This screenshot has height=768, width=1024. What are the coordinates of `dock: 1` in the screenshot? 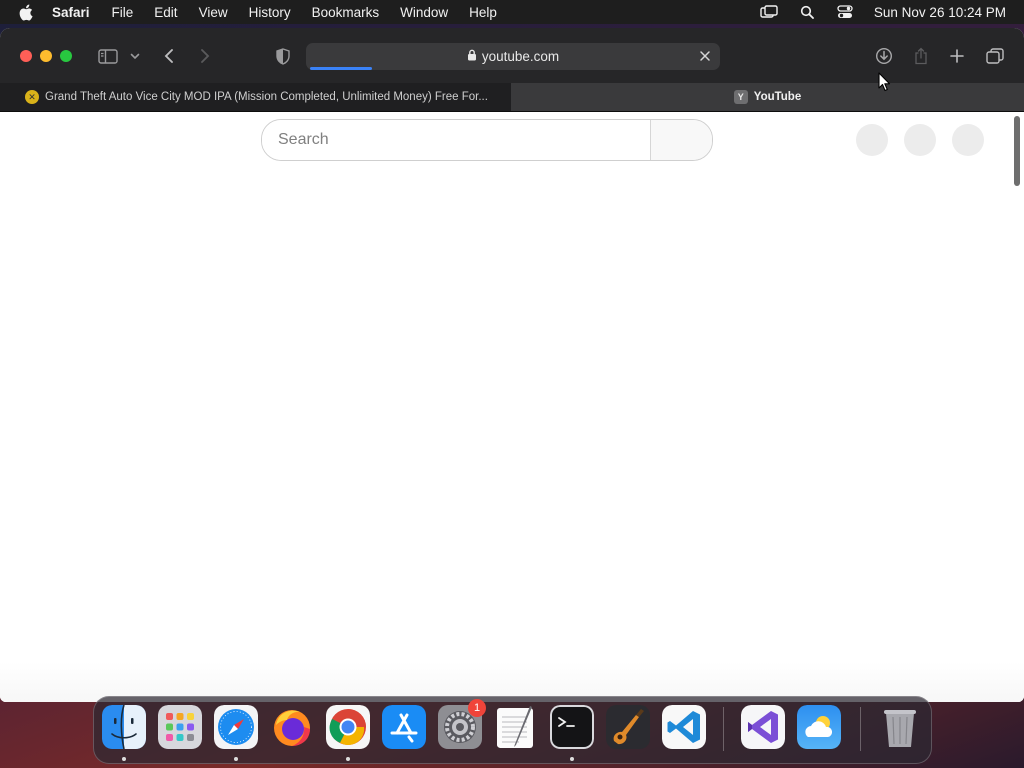 It's located at (512, 730).